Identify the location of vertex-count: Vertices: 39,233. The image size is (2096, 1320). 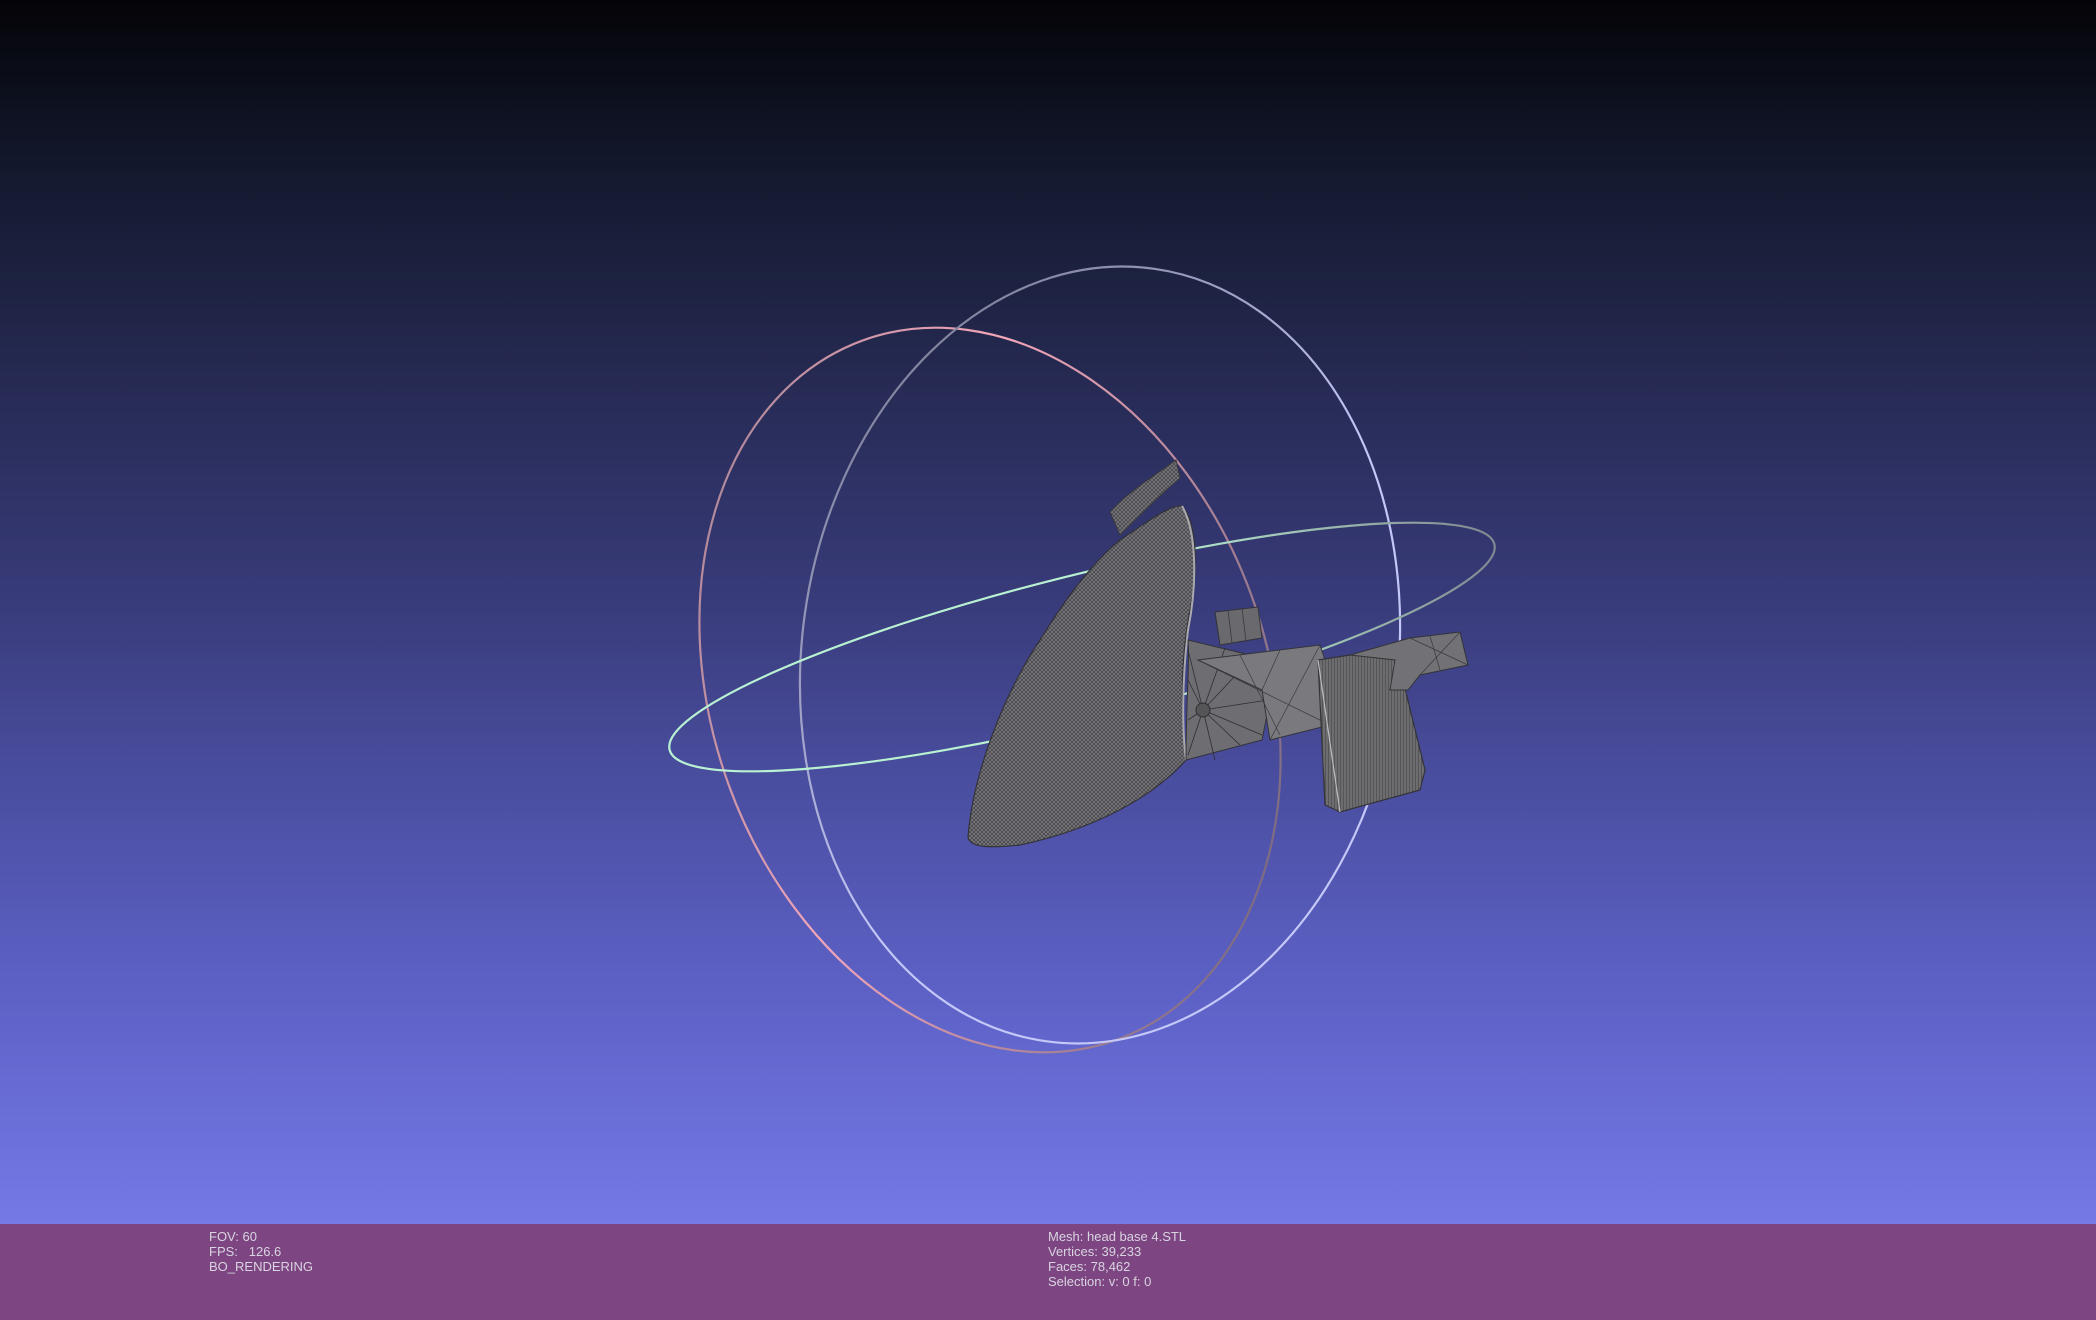
(1095, 1251).